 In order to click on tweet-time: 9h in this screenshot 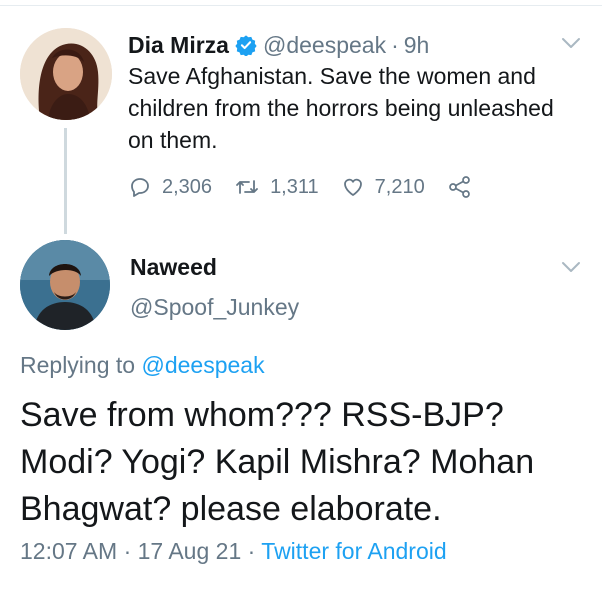, I will do `click(417, 45)`.